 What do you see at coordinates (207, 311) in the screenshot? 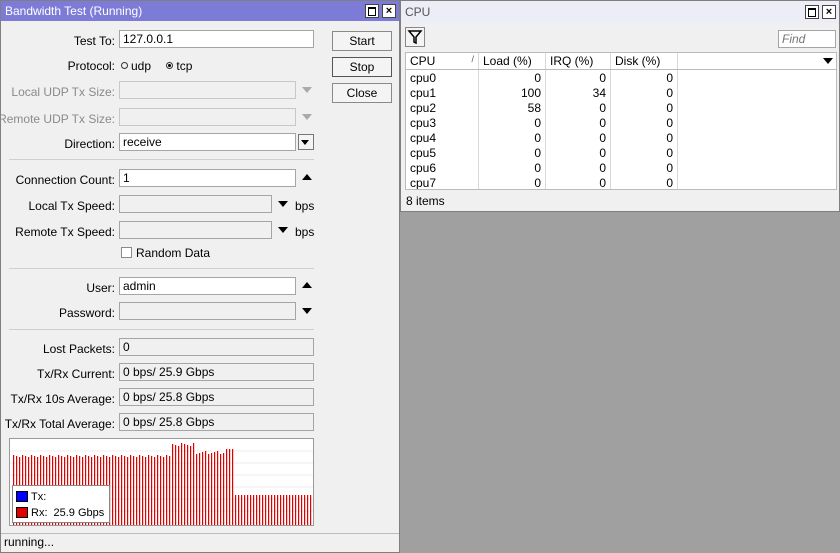
I see `password-input` at bounding box center [207, 311].